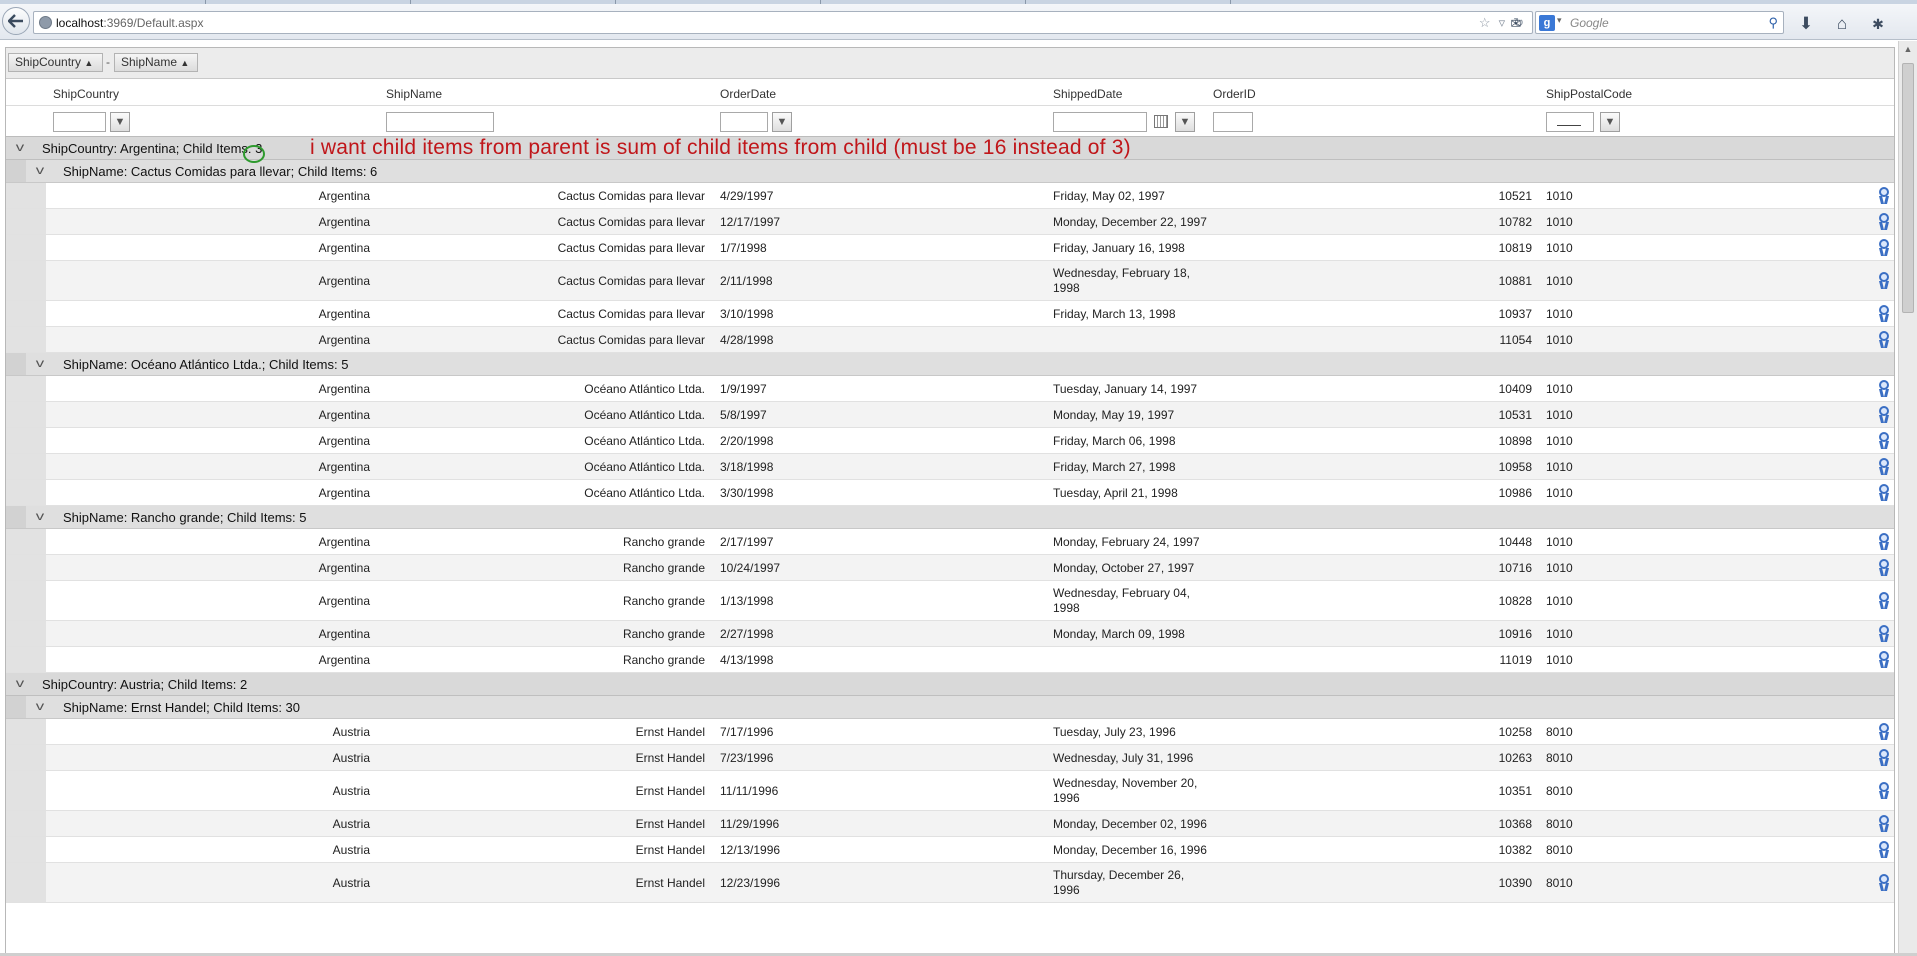 The width and height of the screenshot is (1917, 956). Describe the element at coordinates (1087, 94) in the screenshot. I see `column-header-shippeddate: ShippedDate` at that location.